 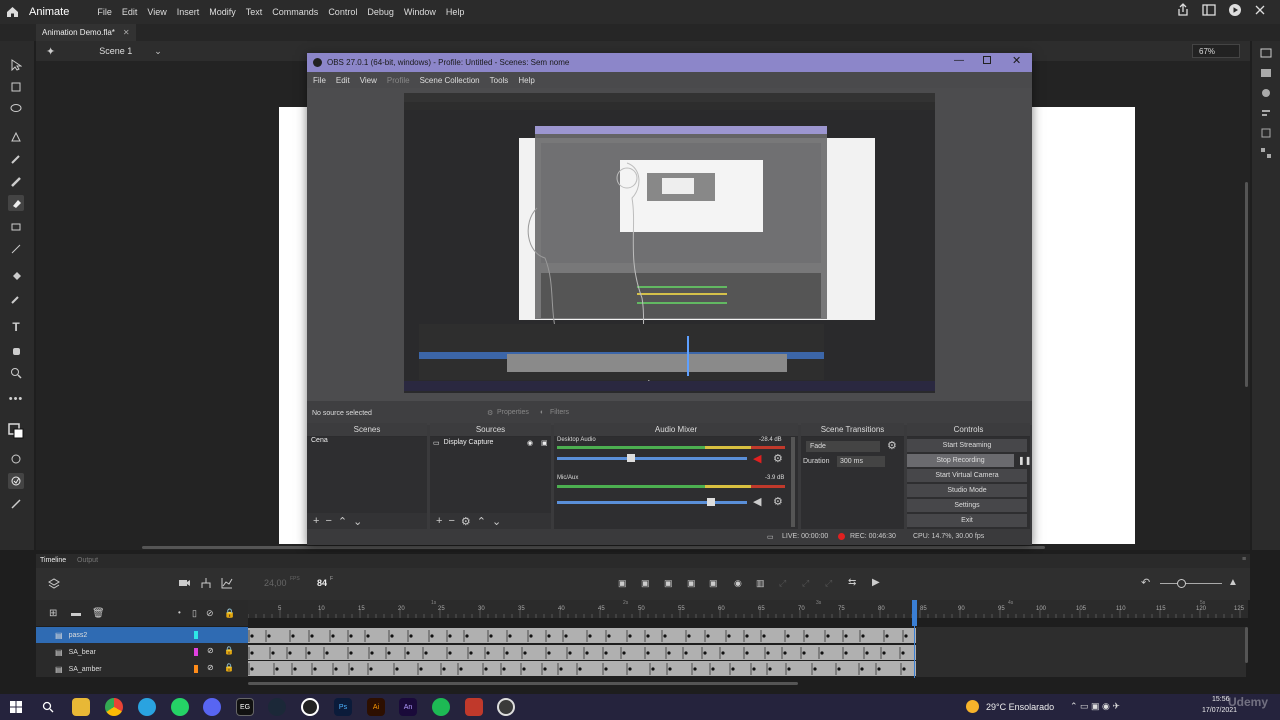 What do you see at coordinates (53, 560) in the screenshot?
I see `timeline-tab: Timeline` at bounding box center [53, 560].